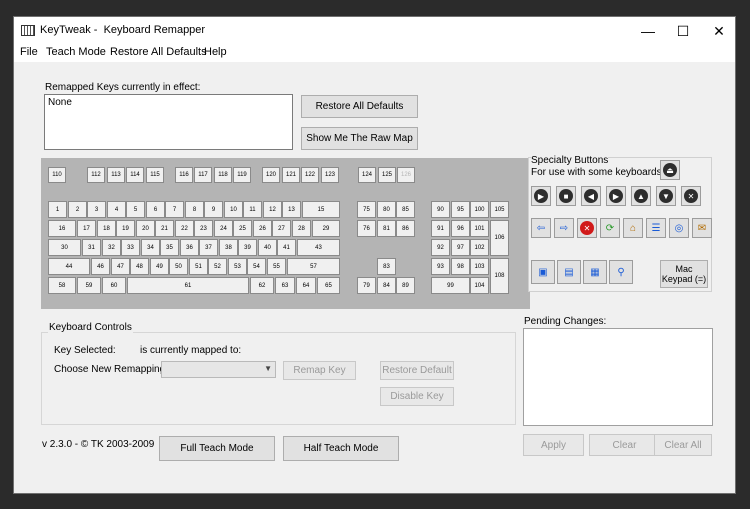 The height and width of the screenshot is (509, 750). What do you see at coordinates (203, 175) in the screenshot?
I see `key-117: 117` at bounding box center [203, 175].